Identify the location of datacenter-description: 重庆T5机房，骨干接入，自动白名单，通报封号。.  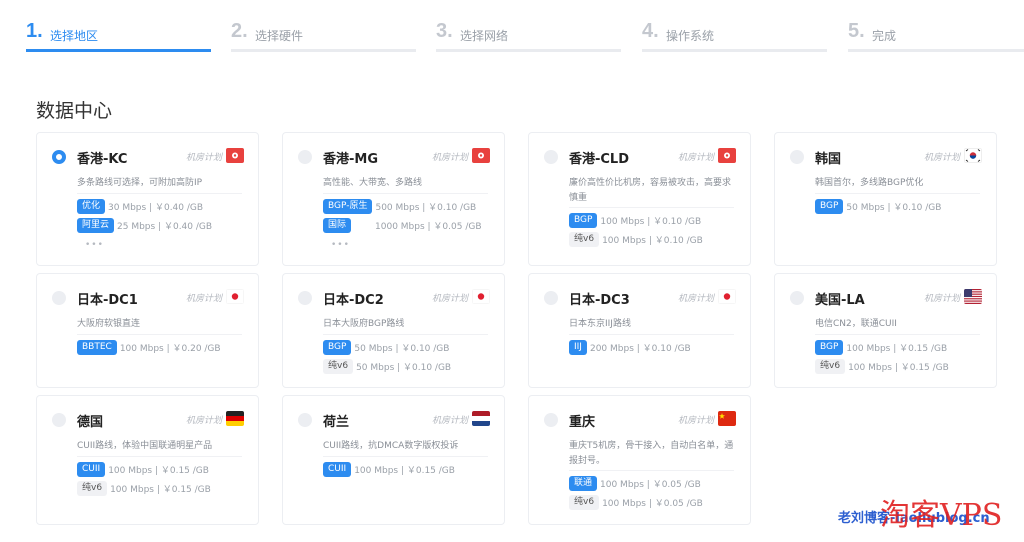
(651, 453).